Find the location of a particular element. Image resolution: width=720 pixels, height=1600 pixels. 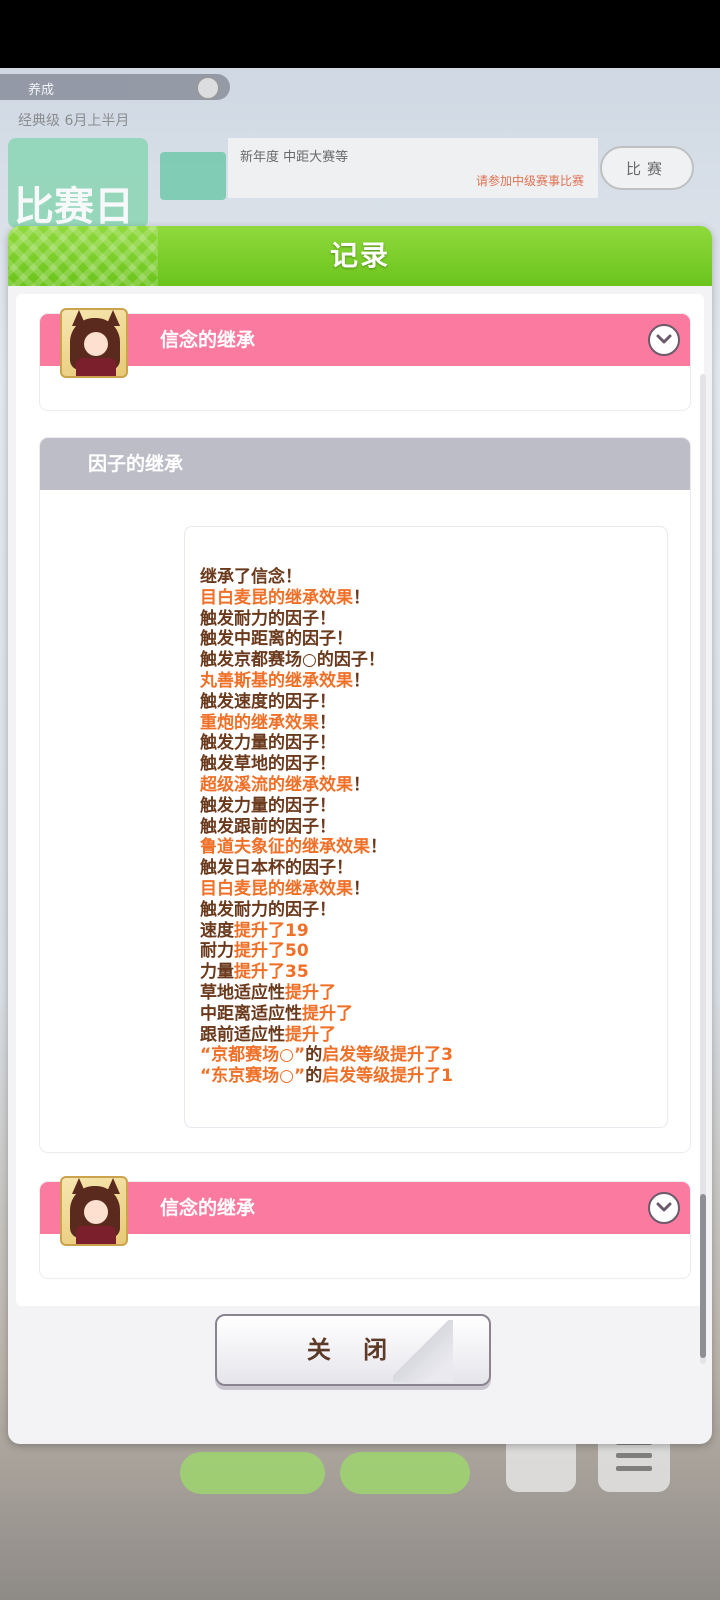

log-line: 丸善斯基的继承效果！ is located at coordinates (326, 681).